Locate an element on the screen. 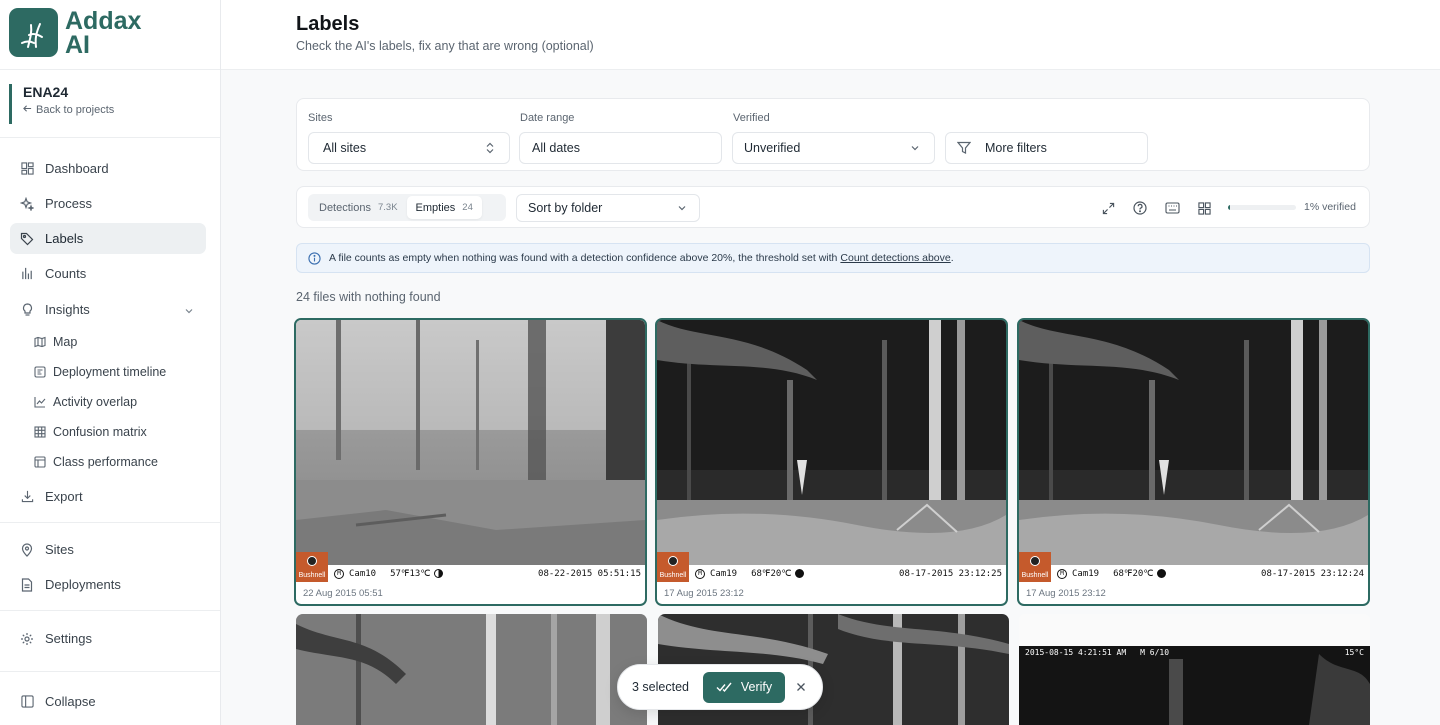 This screenshot has width=1440, height=725. nav-map-label: Map is located at coordinates (65, 342).